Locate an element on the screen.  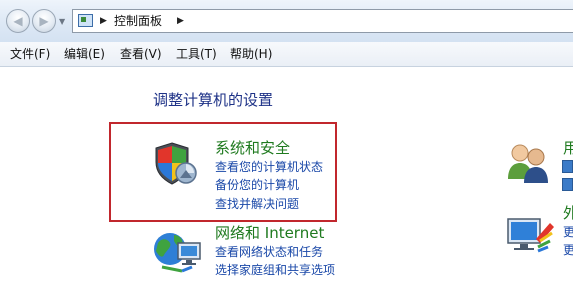
forward-button: ▶ is located at coordinates (44, 21).